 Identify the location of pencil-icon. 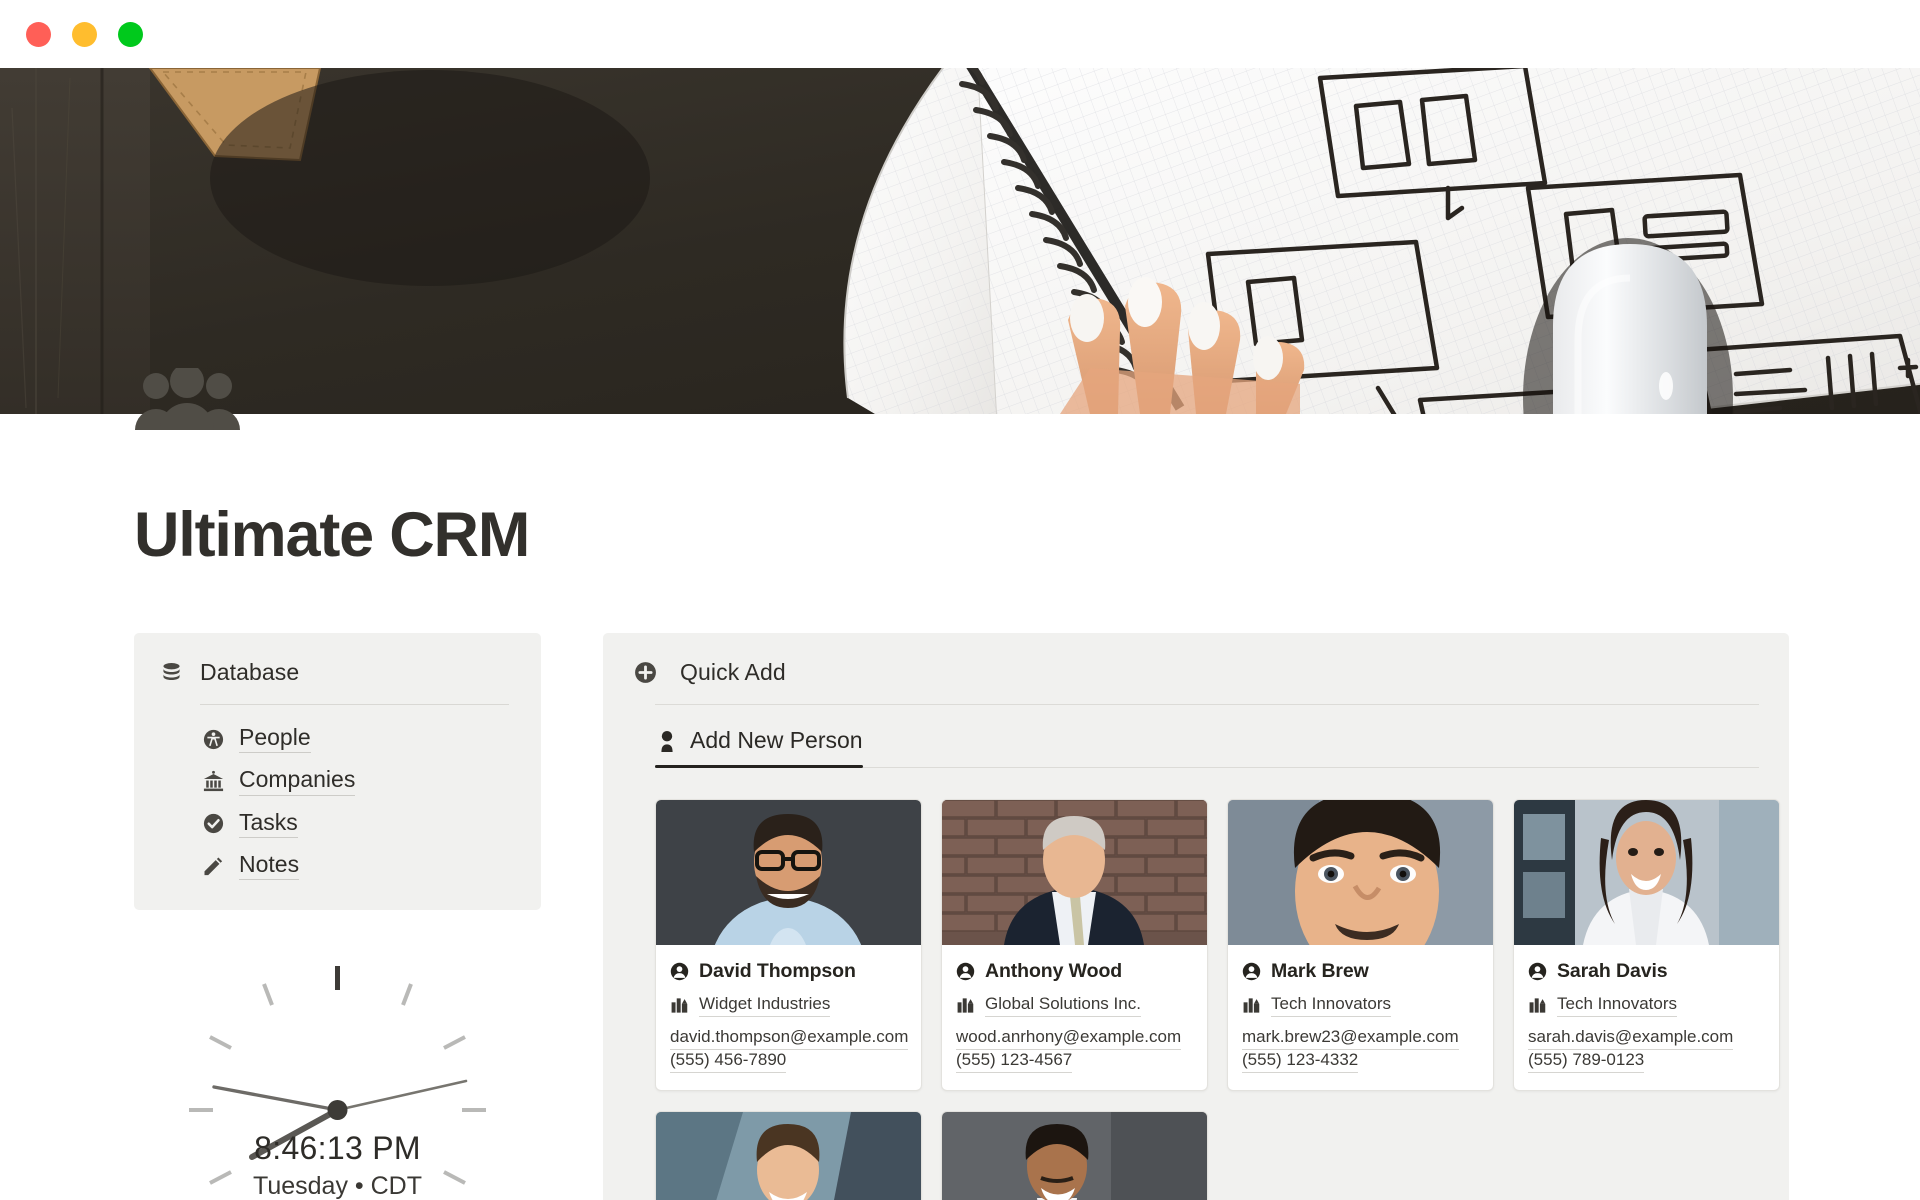
(213, 866).